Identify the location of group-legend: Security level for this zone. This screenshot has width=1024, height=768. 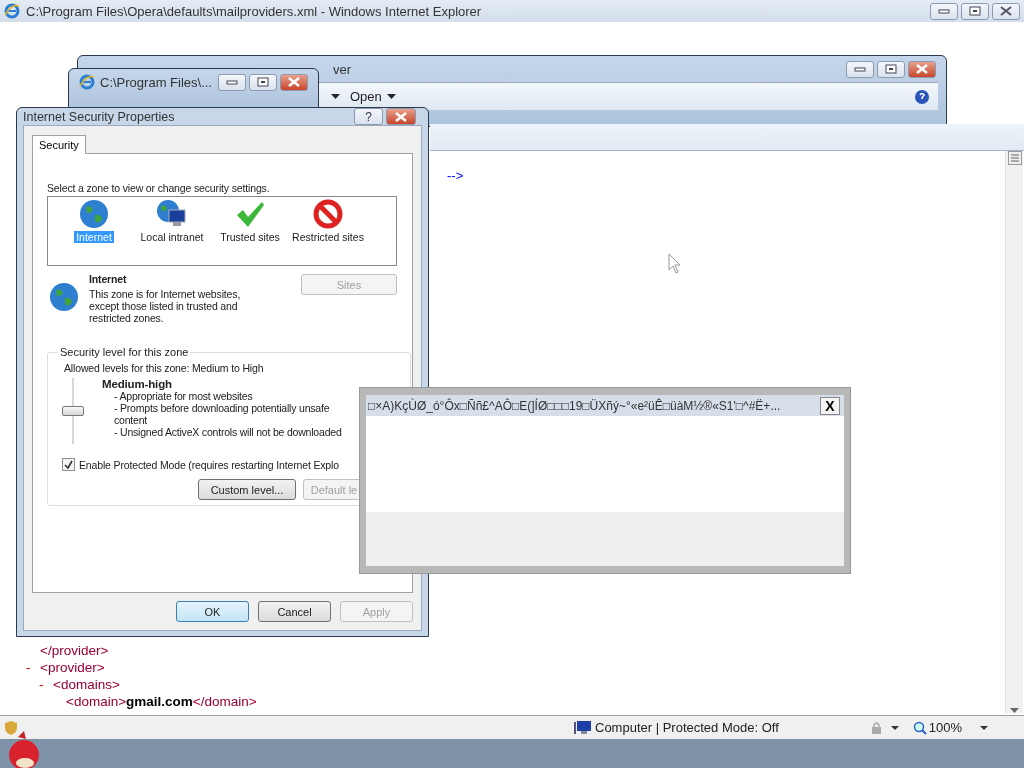
(124, 352).